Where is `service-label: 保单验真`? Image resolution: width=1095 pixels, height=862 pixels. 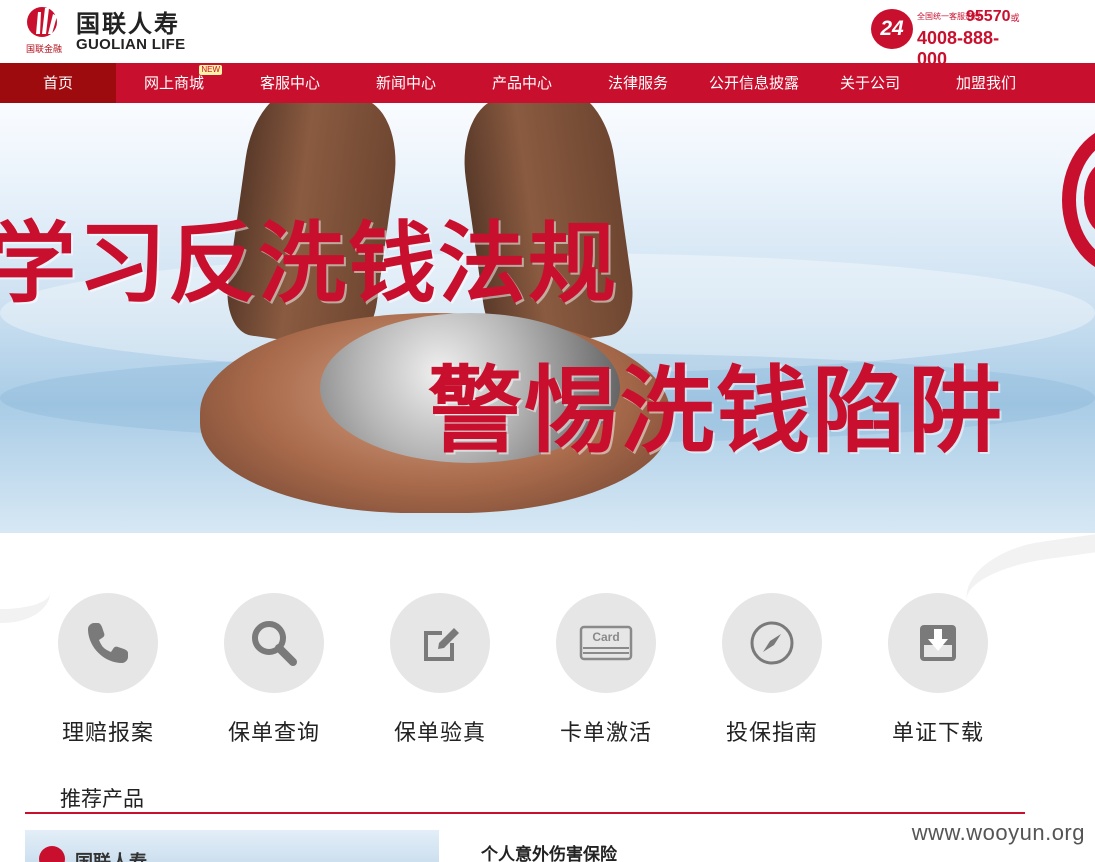 service-label: 保单验真 is located at coordinates (439, 733).